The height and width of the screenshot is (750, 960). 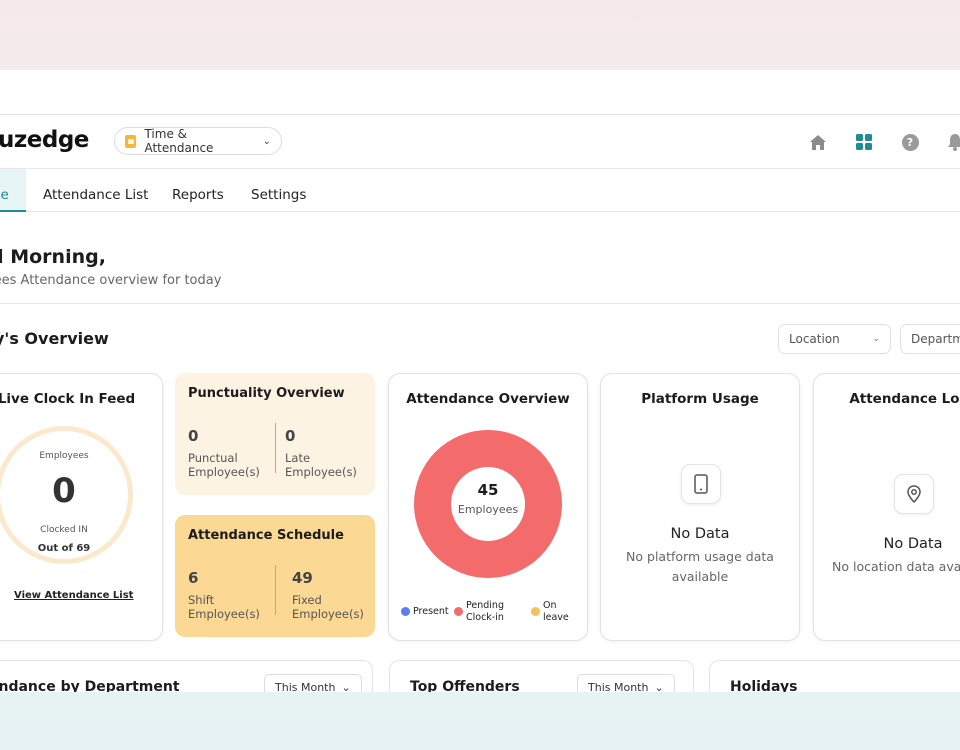 I want to click on late-label: Late Employee(s), so click(x=321, y=465).